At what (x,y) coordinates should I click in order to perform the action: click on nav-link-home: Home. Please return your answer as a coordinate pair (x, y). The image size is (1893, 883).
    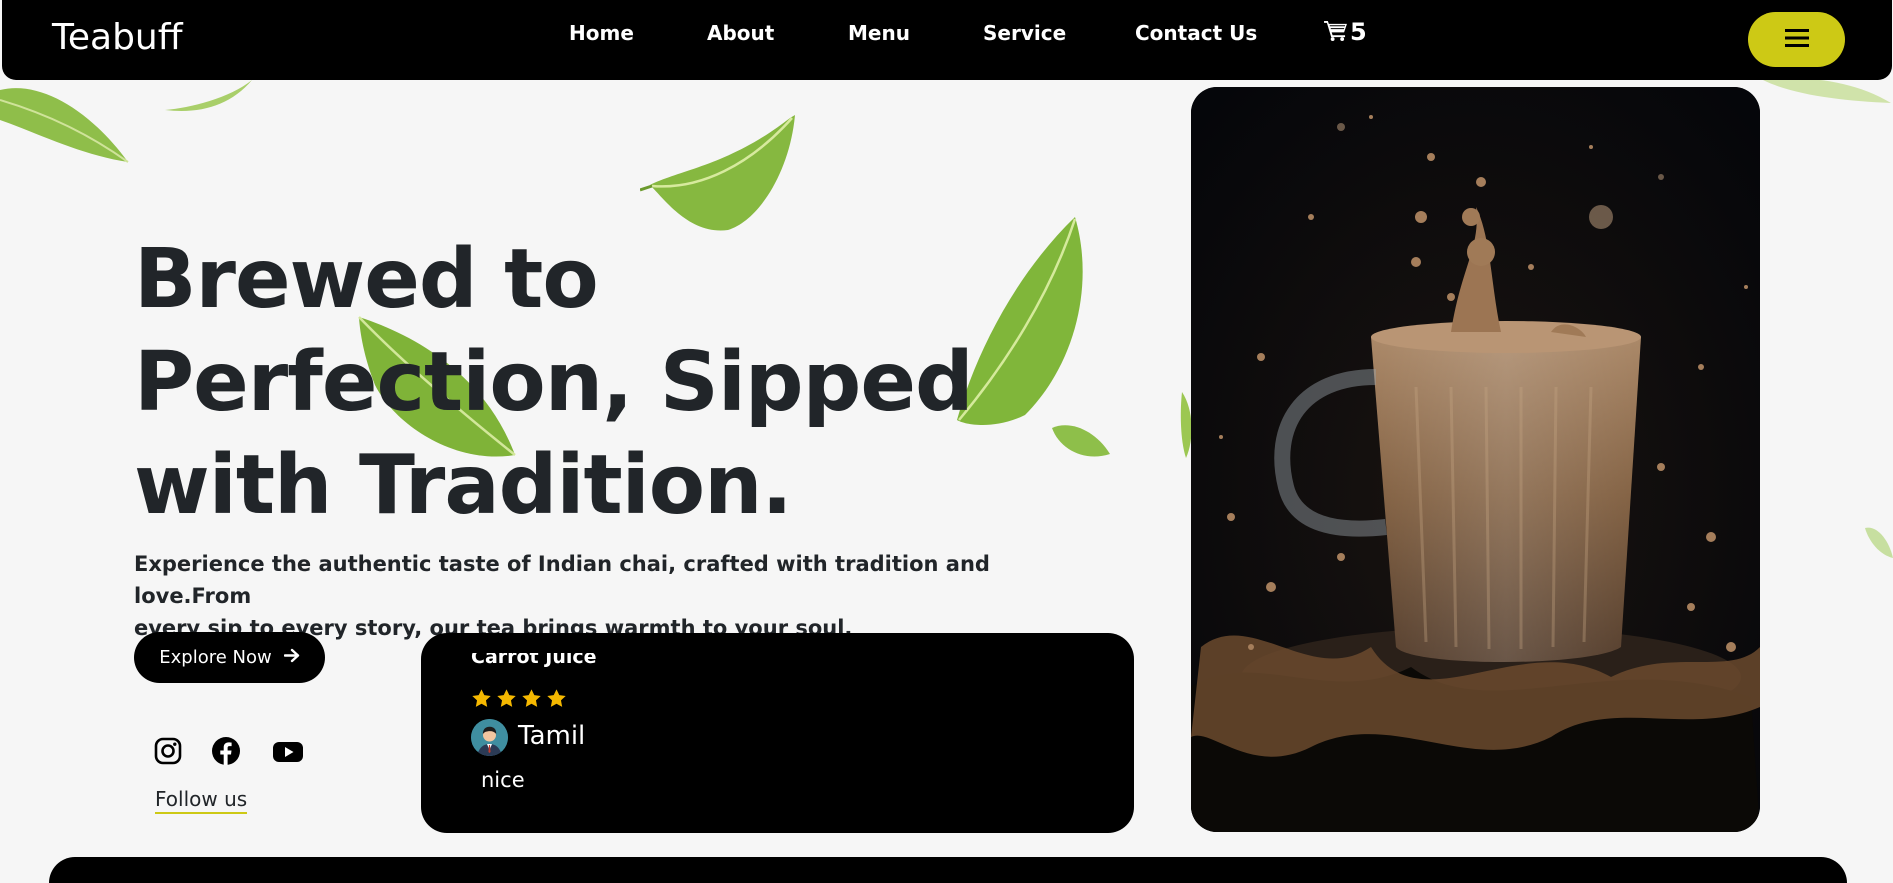
    Looking at the image, I should click on (601, 33).